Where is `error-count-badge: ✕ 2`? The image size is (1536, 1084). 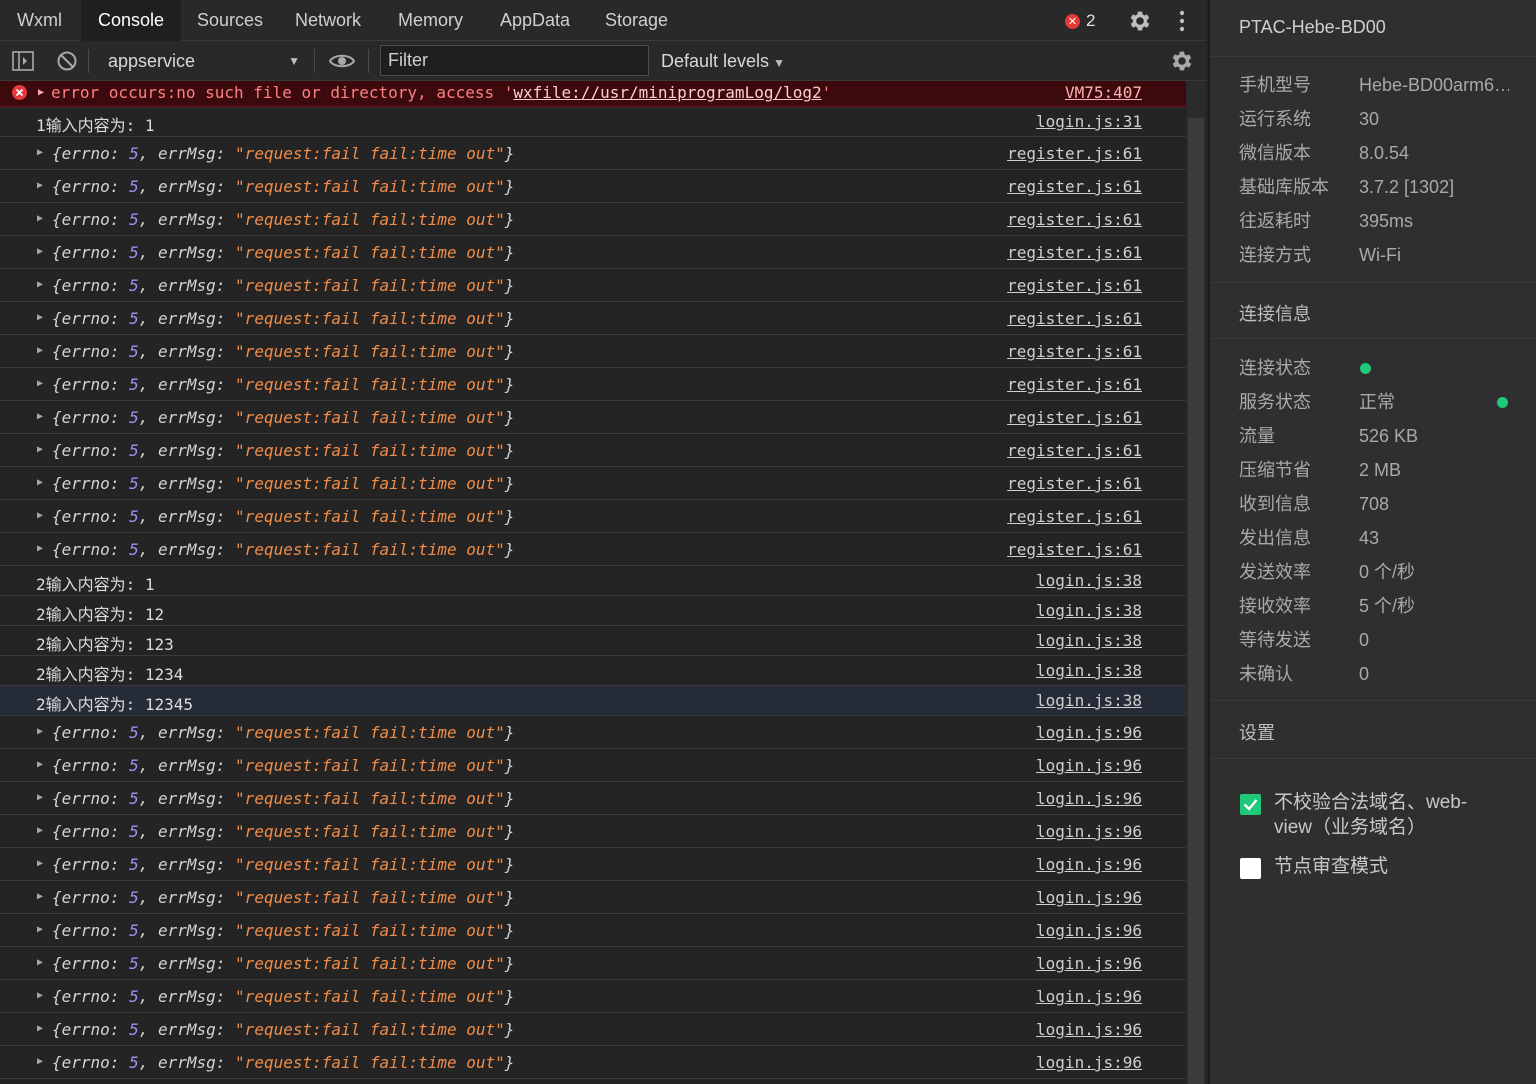
error-count-badge: ✕ 2 is located at coordinates (1080, 21).